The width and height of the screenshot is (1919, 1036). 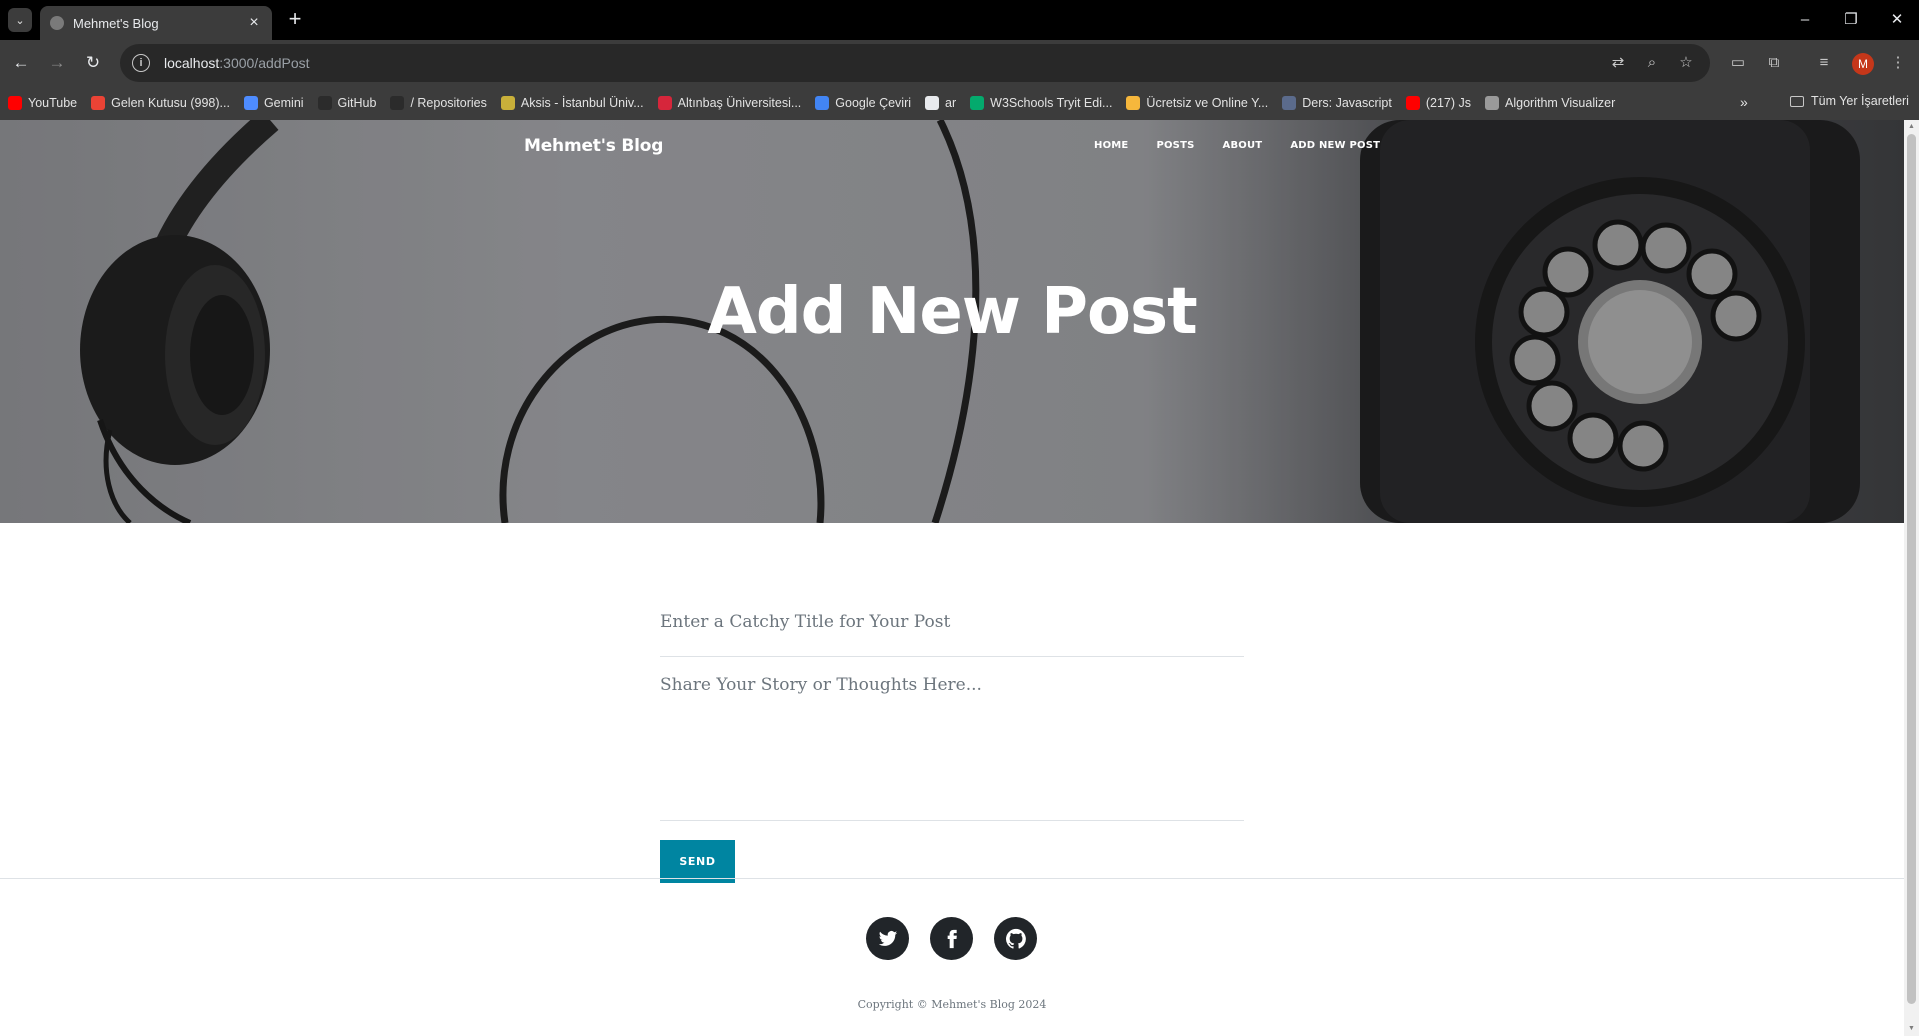 I want to click on bookmark-label: Google Çeviri, so click(x=873, y=103).